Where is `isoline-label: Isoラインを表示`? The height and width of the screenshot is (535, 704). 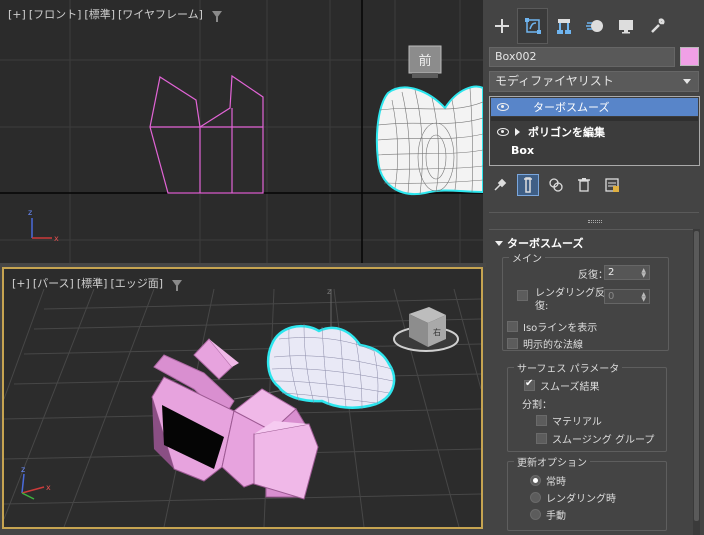
isoline-label: Isoラインを表示 is located at coordinates (560, 328).